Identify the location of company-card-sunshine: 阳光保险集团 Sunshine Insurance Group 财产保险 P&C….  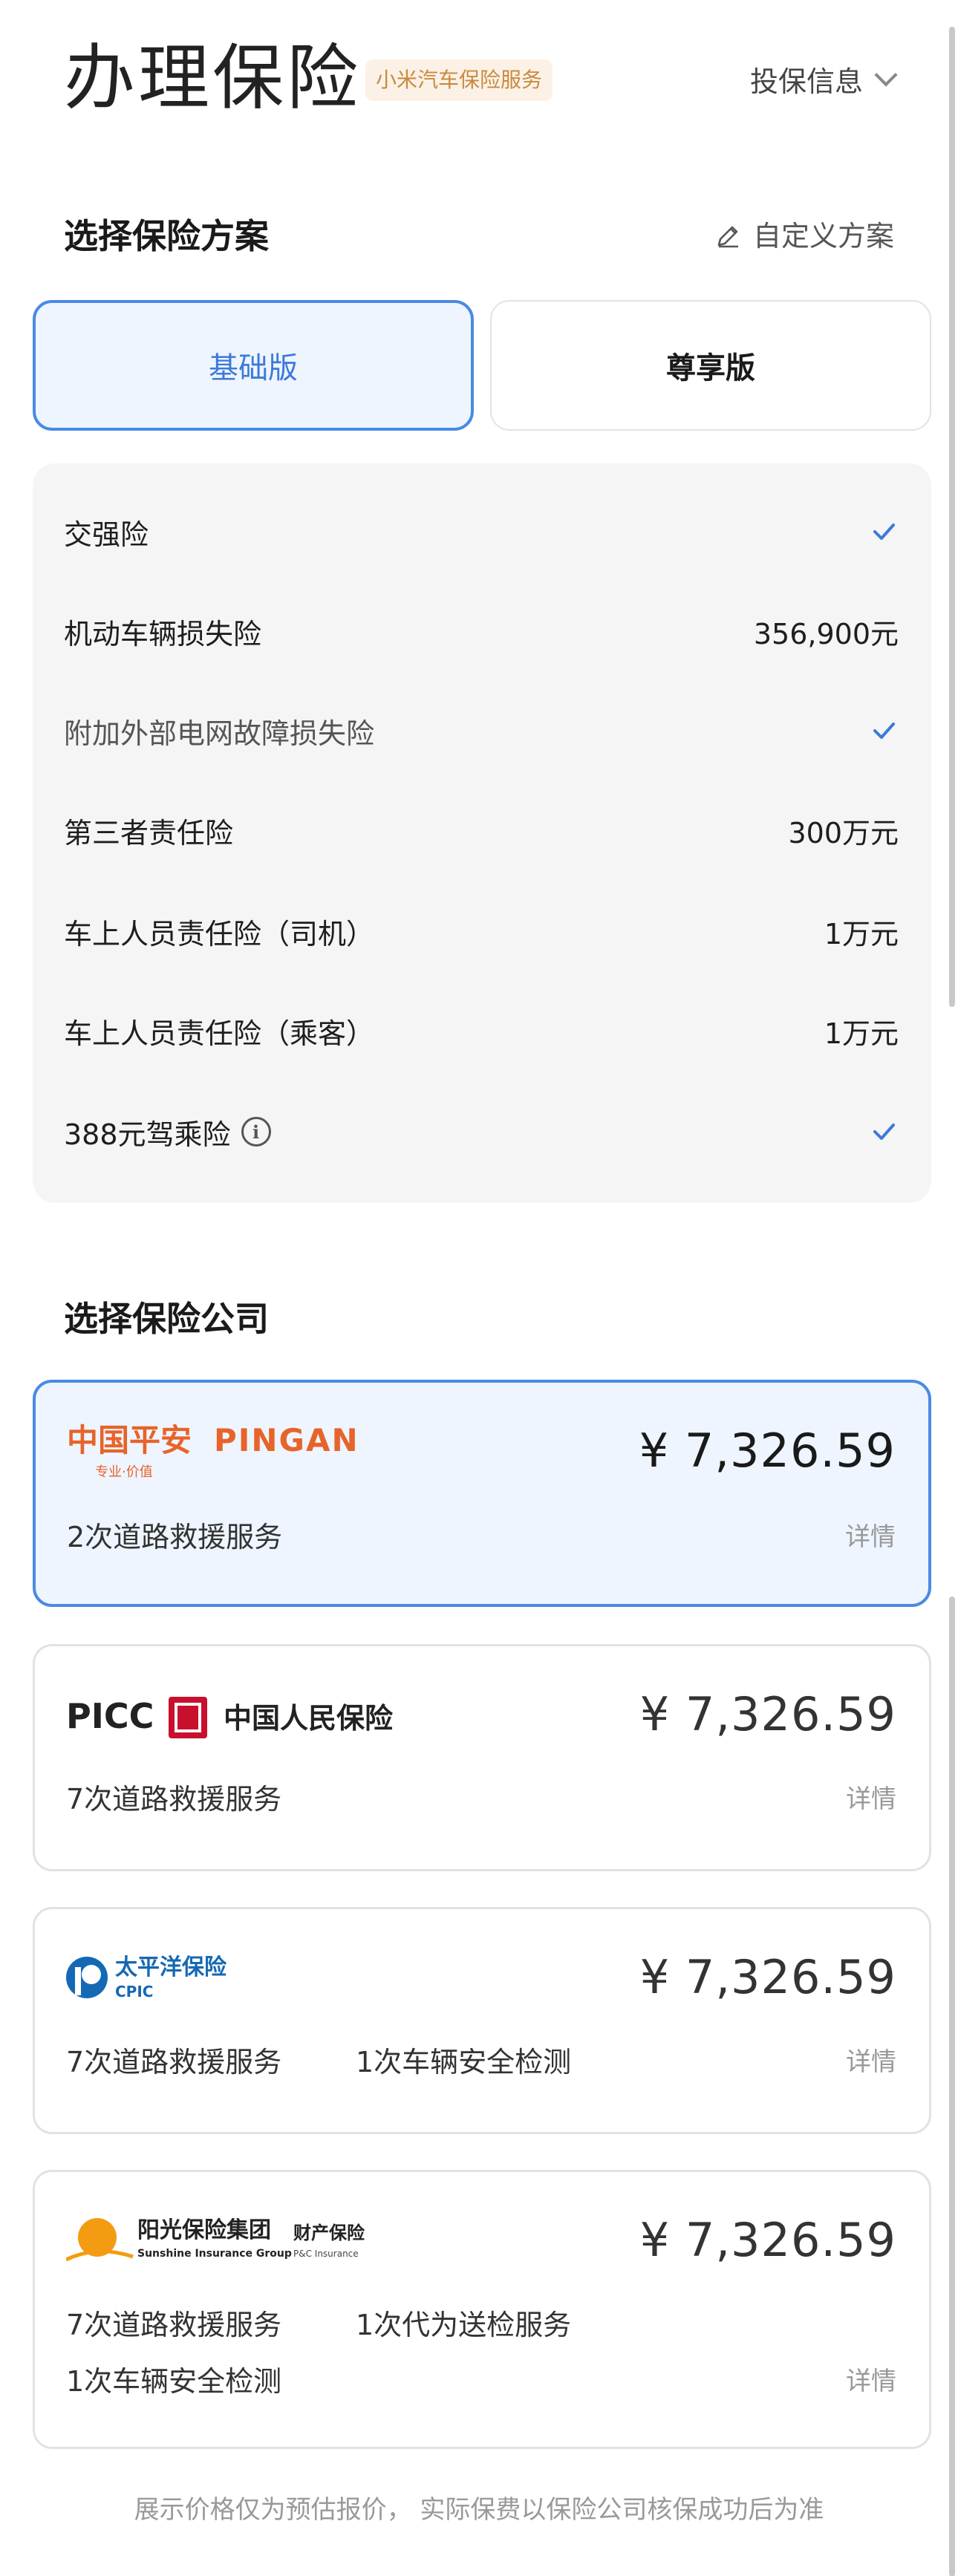
(482, 2309).